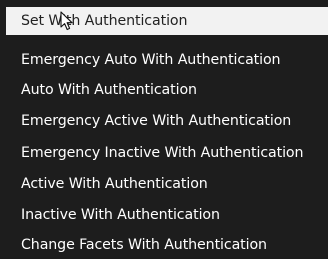  I want to click on menu-item-emergency-active-with-authentication: Emergency Active With Authentication, so click(164, 121).